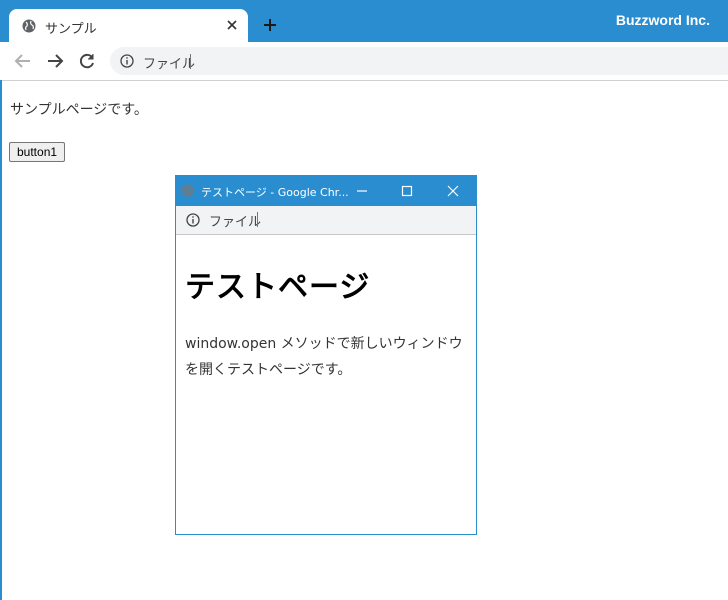 Image resolution: width=728 pixels, height=600 pixels. I want to click on popup-address-bar: ファイル, so click(326, 220).